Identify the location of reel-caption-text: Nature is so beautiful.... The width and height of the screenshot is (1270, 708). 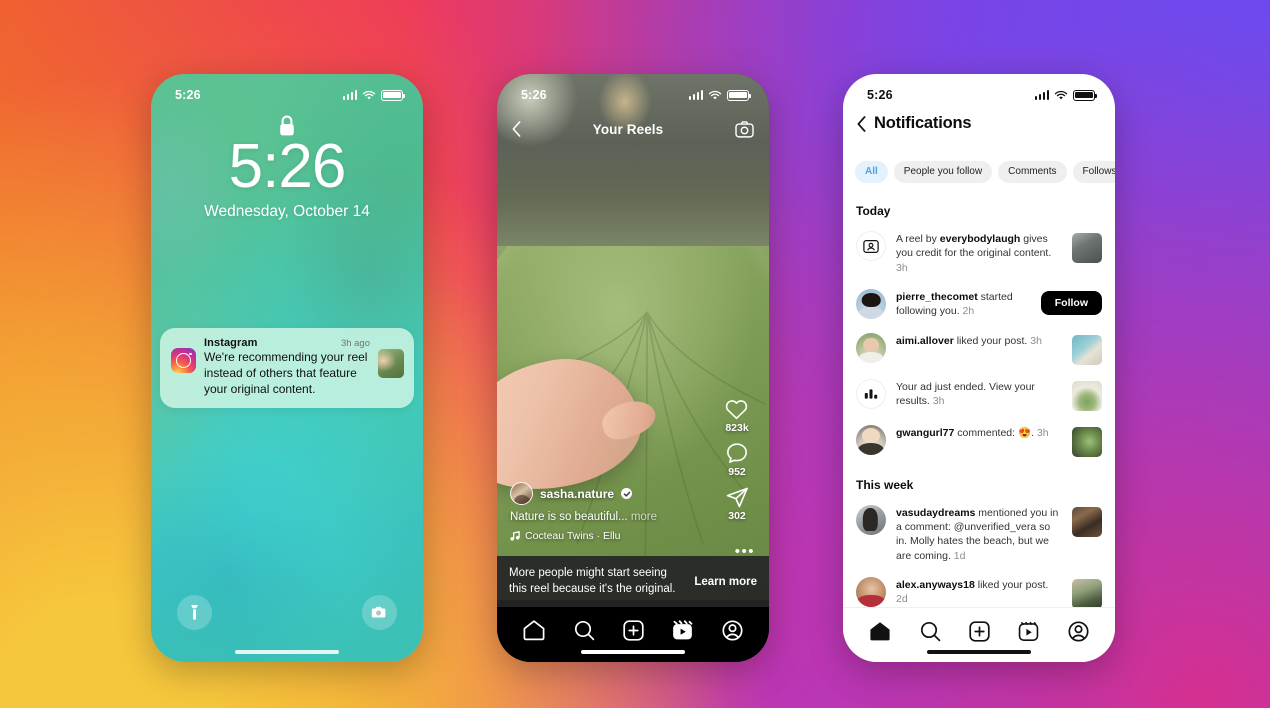
(569, 517).